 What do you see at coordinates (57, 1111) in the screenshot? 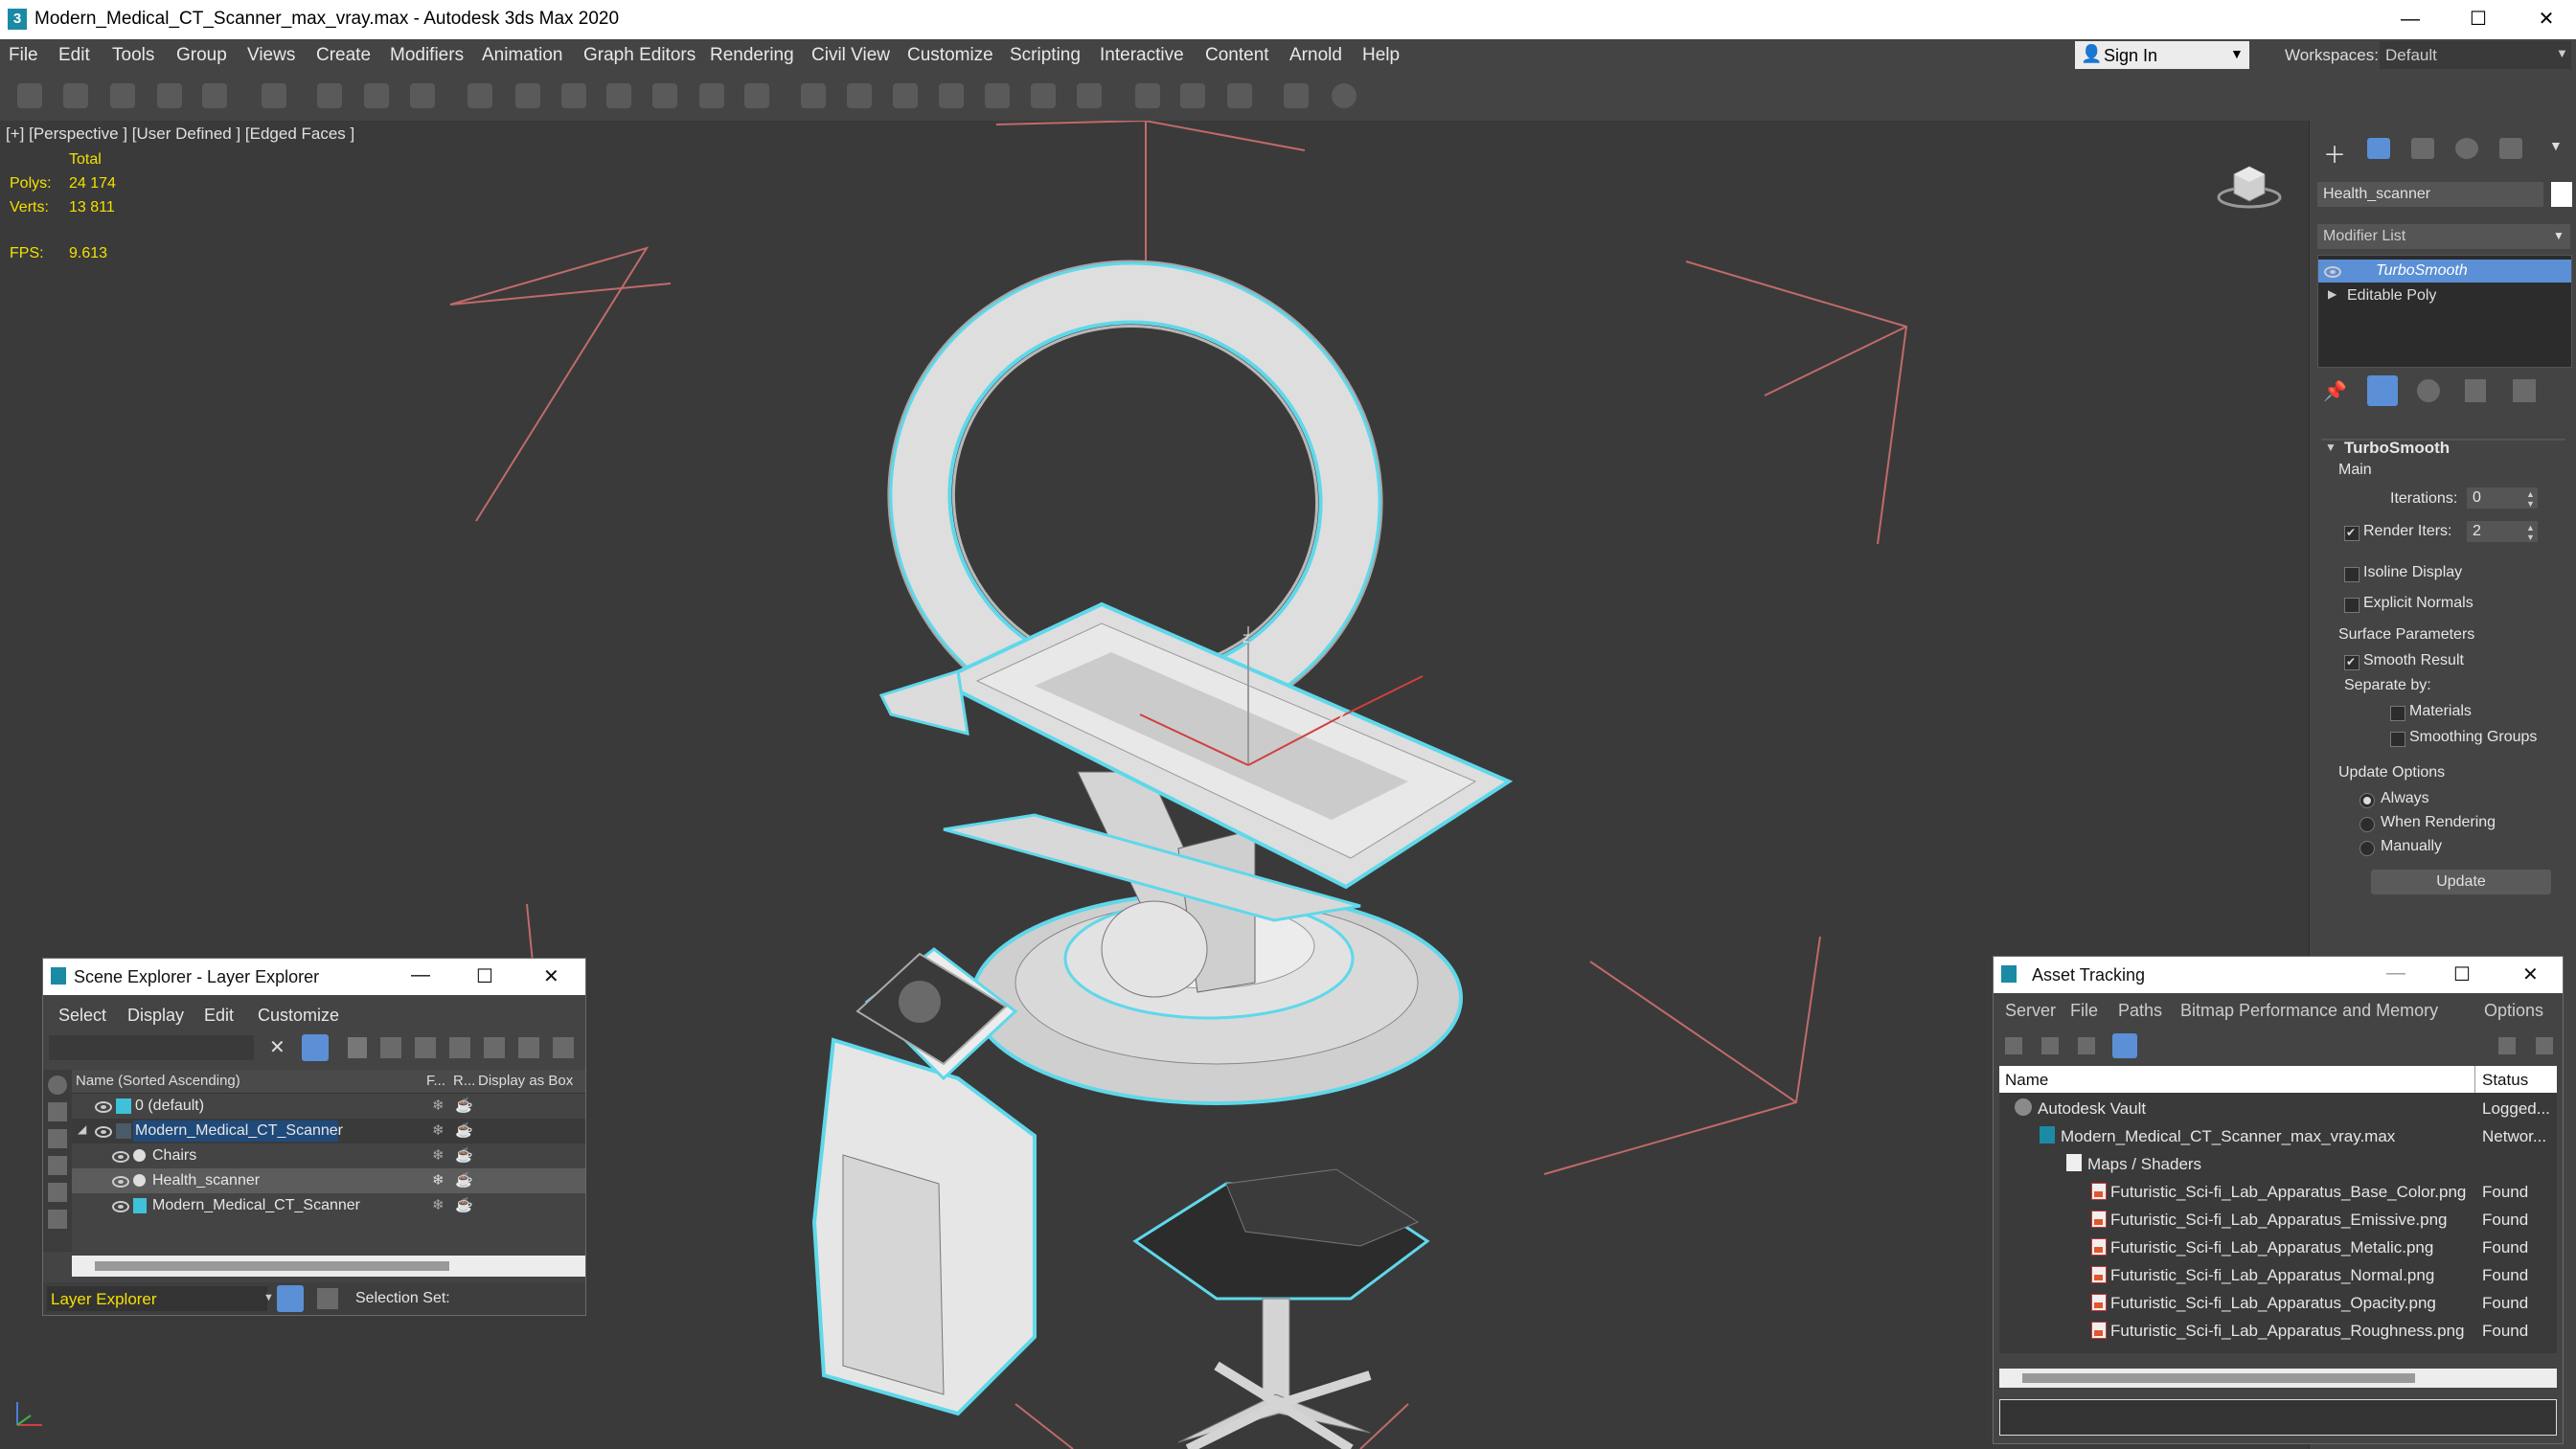
I see `shapes-filter-icon` at bounding box center [57, 1111].